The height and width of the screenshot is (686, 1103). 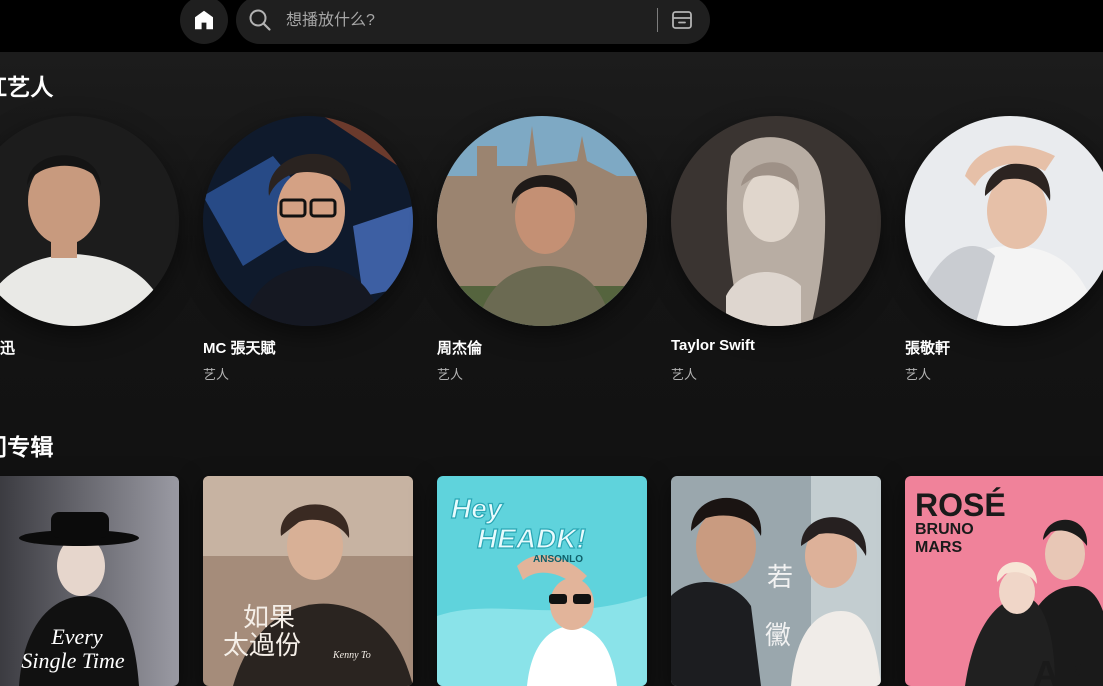 I want to click on artist-name: 張敬軒, so click(x=927, y=347).